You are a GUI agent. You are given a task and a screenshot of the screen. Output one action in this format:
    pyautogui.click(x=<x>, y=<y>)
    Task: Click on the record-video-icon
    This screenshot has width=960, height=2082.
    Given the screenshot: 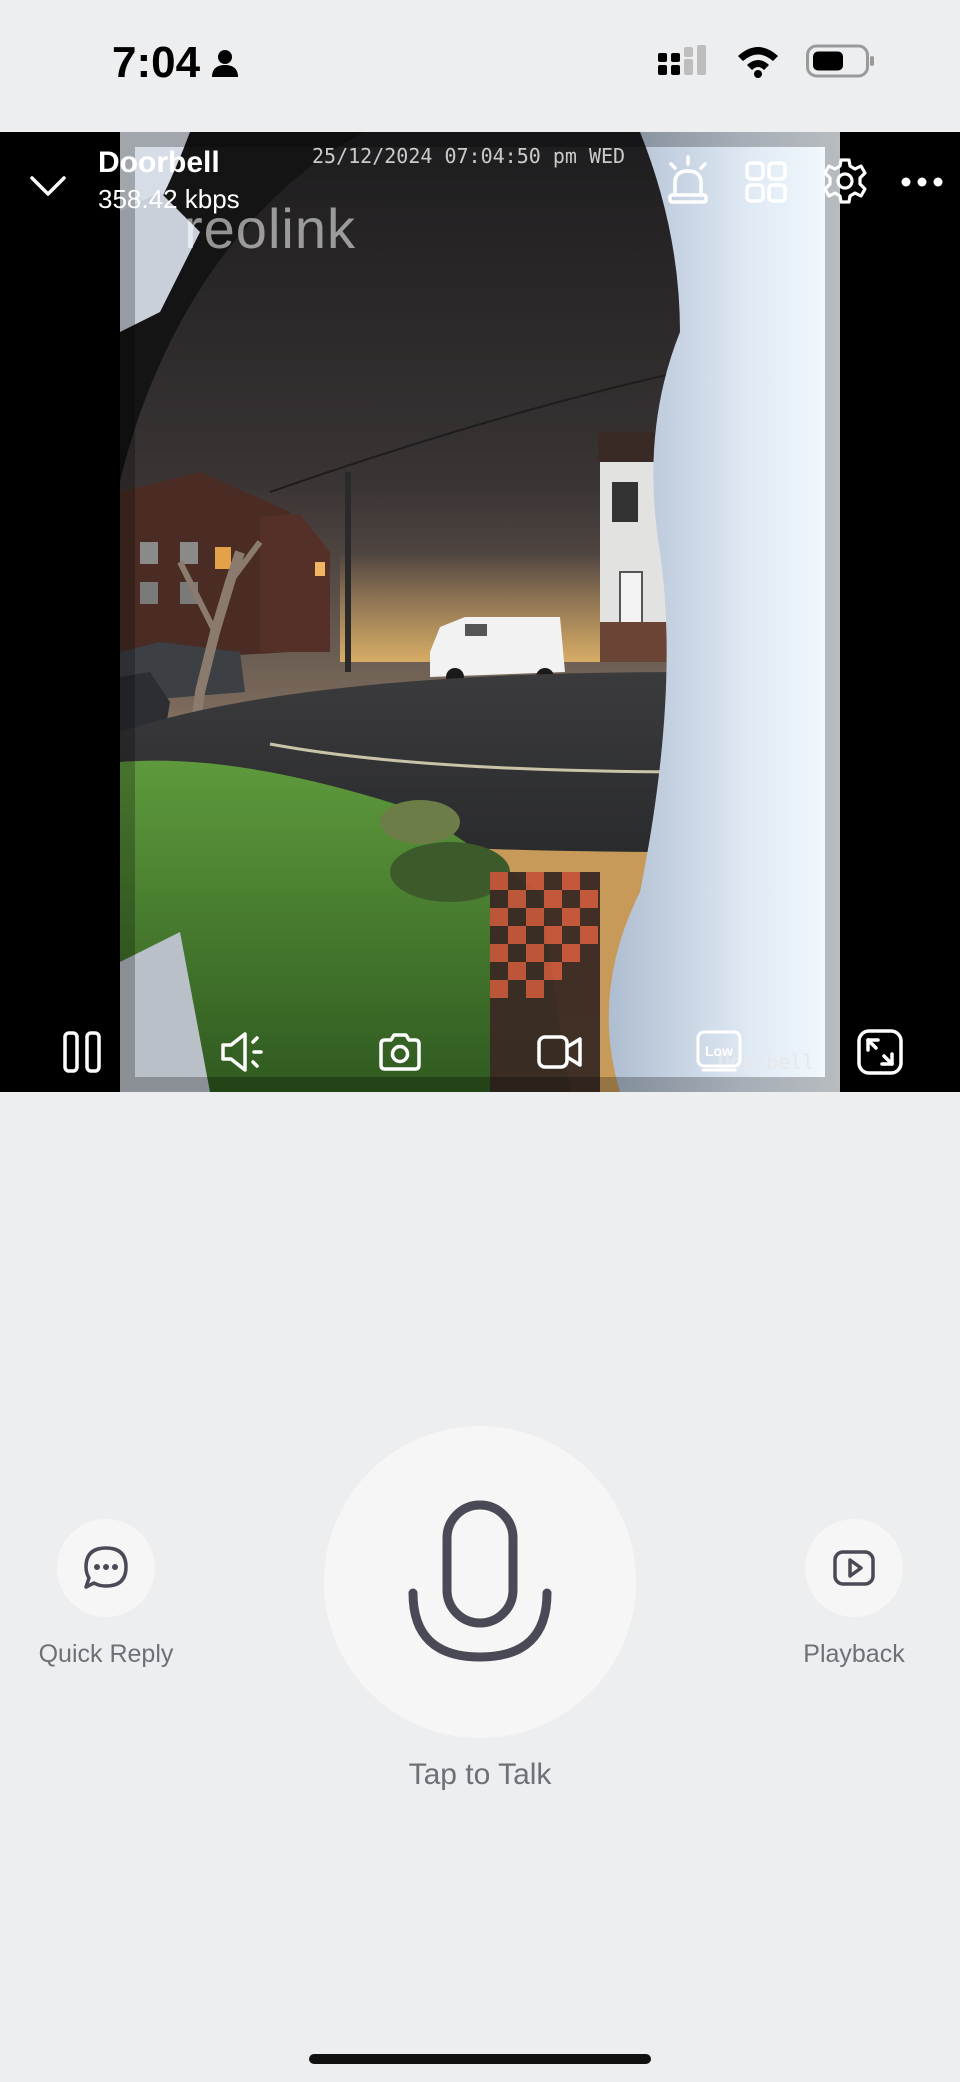 What is the action you would take?
    pyautogui.click(x=560, y=1052)
    